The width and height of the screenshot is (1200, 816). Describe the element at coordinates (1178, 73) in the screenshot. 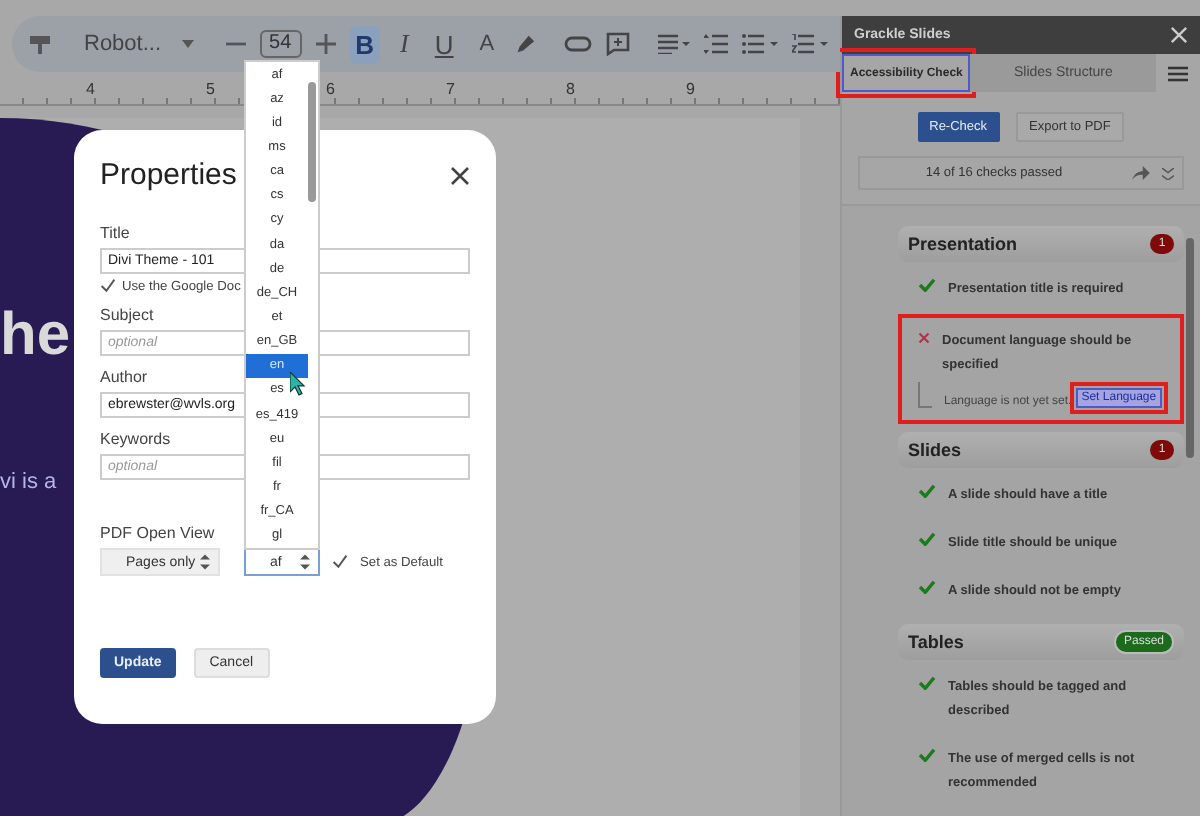

I see `menu-icon` at that location.